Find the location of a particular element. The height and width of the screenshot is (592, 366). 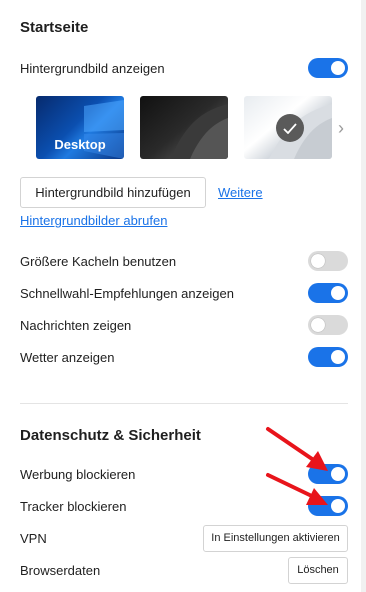

selected-check-icon is located at coordinates (290, 128).